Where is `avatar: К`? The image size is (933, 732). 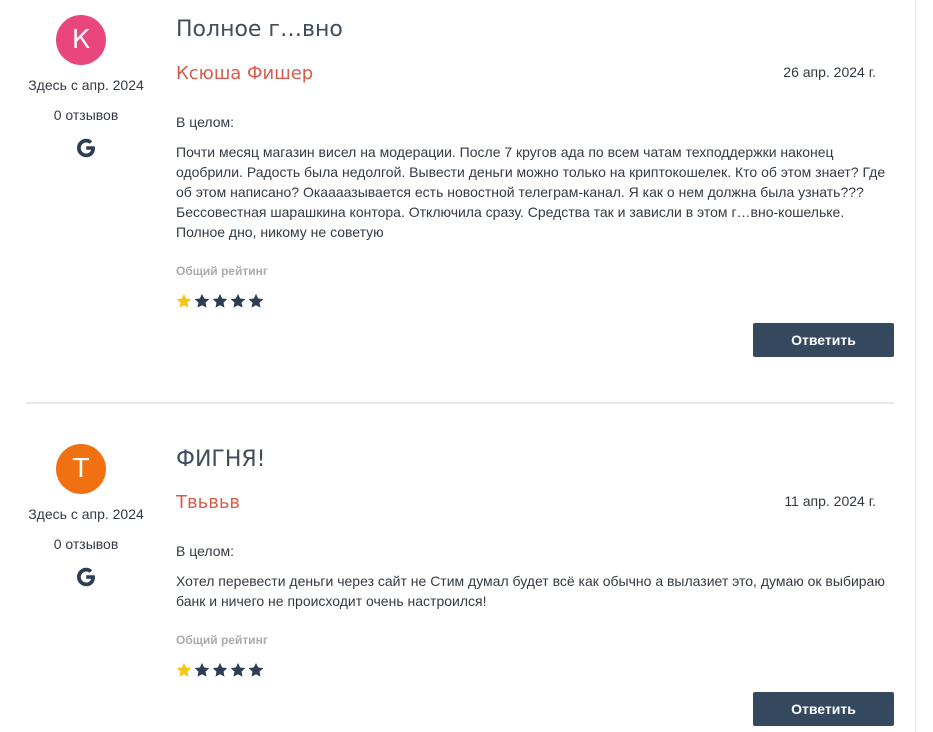
avatar: К is located at coordinates (81, 40).